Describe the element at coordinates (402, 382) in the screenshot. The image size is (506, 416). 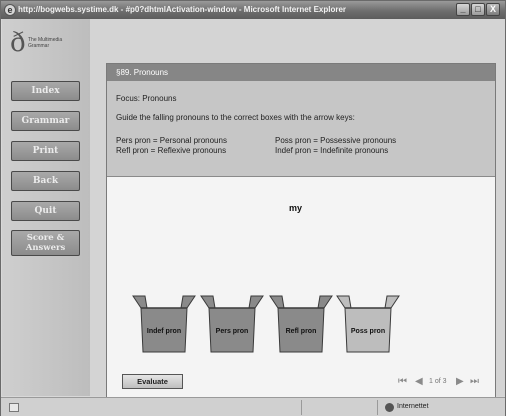
I see `first-page-icon: ⏮` at that location.